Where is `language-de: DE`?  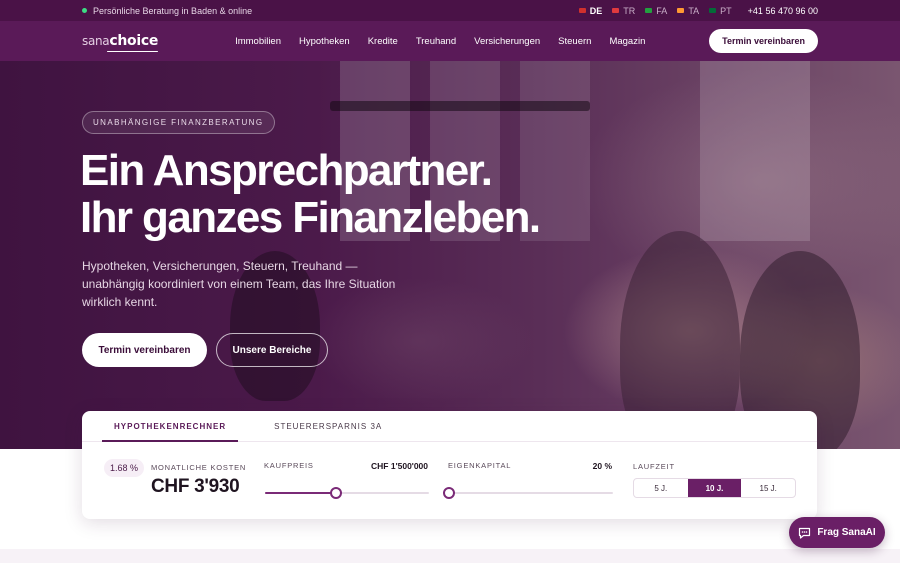 language-de: DE is located at coordinates (590, 11).